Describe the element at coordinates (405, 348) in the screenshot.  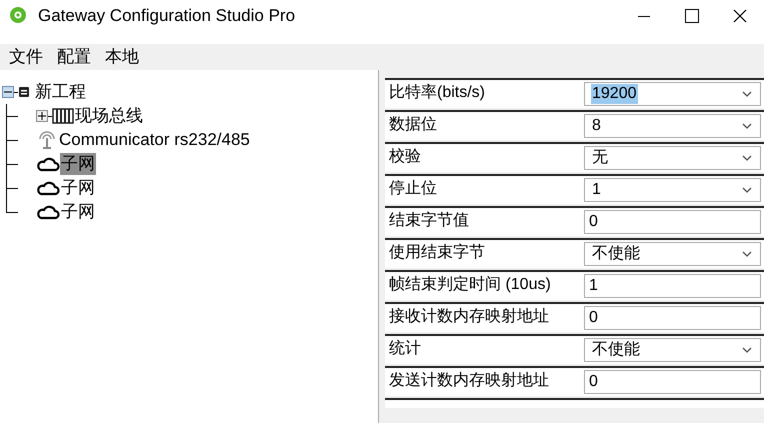
I see `property-label: 统计` at that location.